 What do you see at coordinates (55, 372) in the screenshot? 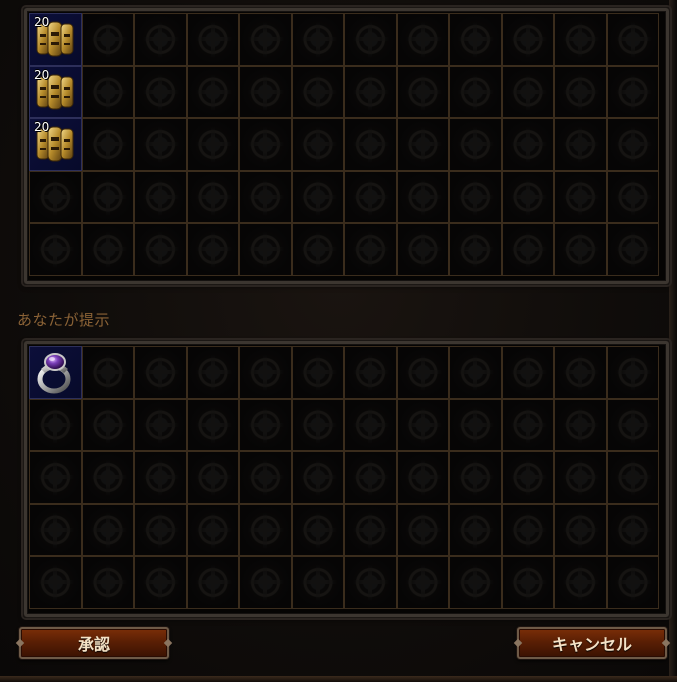
I see `your-offer-slot-amethyst-ring` at bounding box center [55, 372].